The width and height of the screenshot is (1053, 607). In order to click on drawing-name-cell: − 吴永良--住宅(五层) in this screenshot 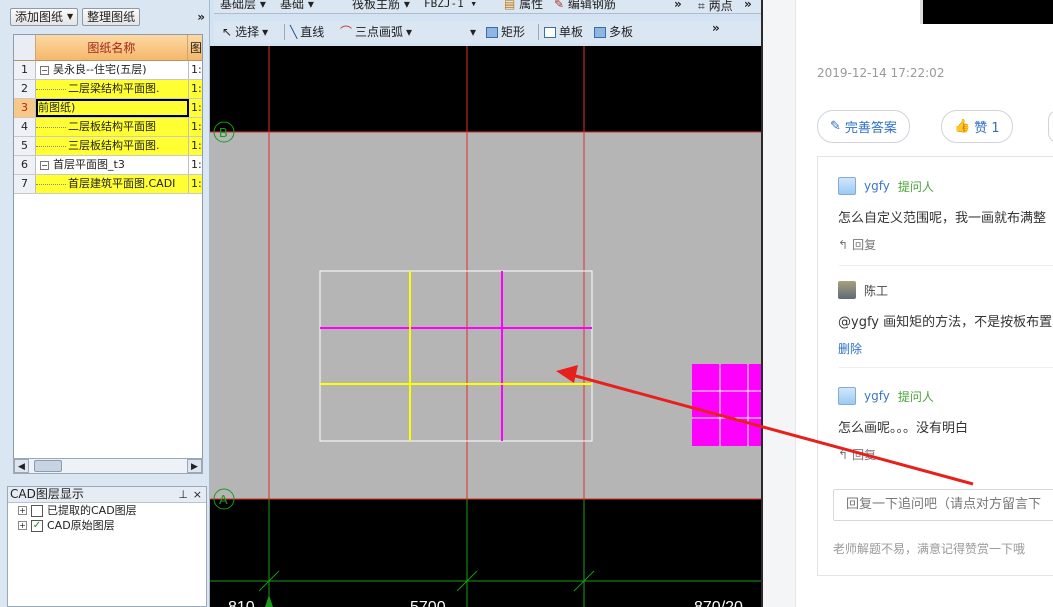, I will do `click(112, 70)`.